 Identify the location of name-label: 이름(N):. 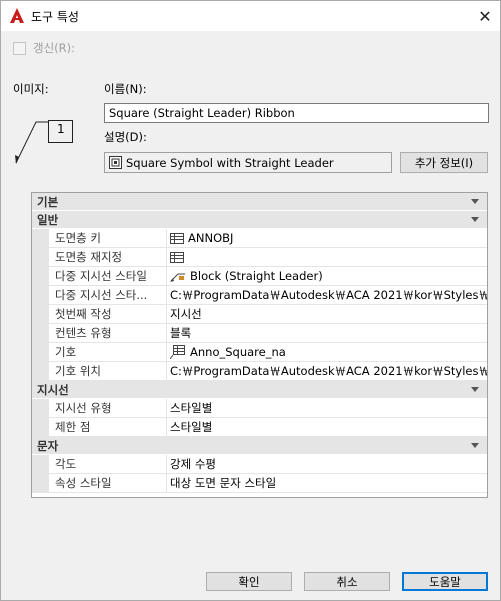
(125, 89).